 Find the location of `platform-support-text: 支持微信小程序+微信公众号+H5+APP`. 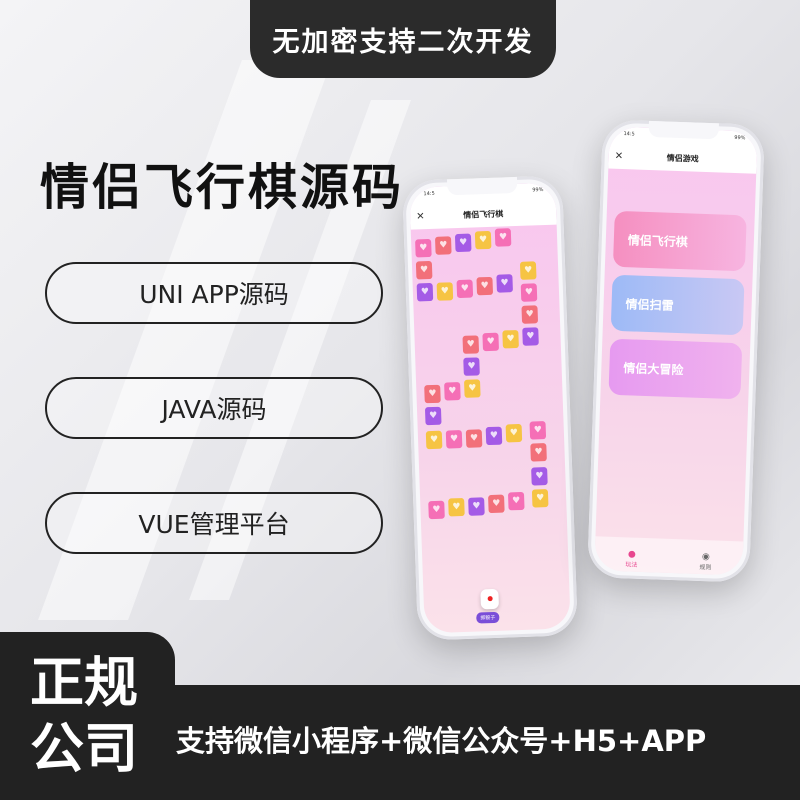

platform-support-text: 支持微信小程序+微信公众号+H5+APP is located at coordinates (441, 741).